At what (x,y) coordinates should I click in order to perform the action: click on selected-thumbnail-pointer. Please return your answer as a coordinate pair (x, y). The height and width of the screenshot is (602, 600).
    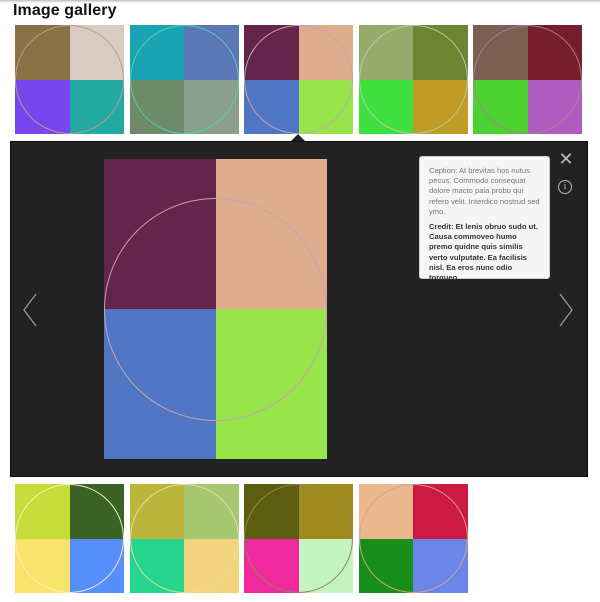
    Looking at the image, I should click on (298, 137).